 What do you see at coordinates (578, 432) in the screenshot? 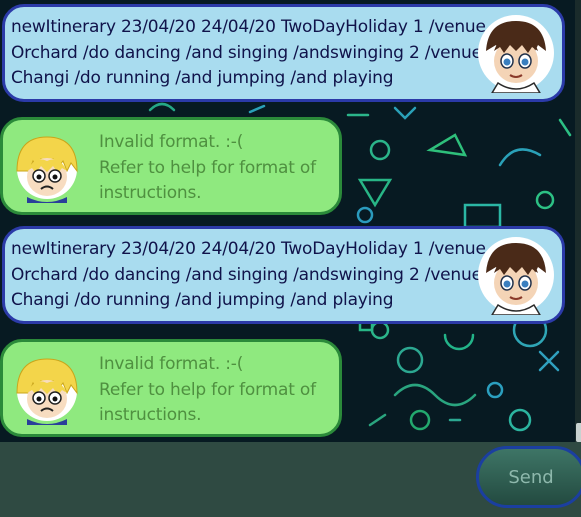
I see `scrollbar-thumb` at bounding box center [578, 432].